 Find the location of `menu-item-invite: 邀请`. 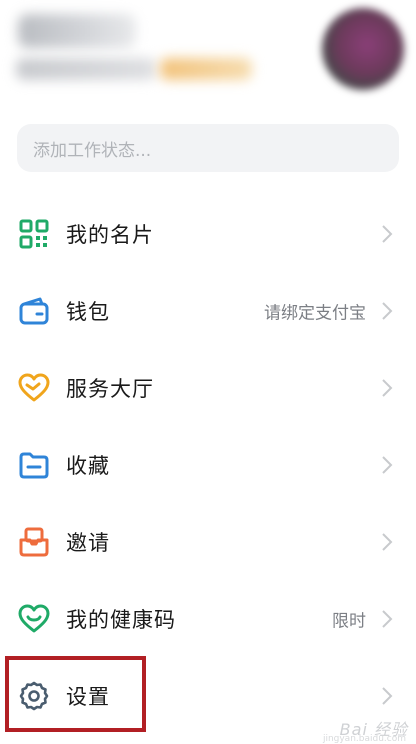

menu-item-invite: 邀请 is located at coordinates (208, 541).